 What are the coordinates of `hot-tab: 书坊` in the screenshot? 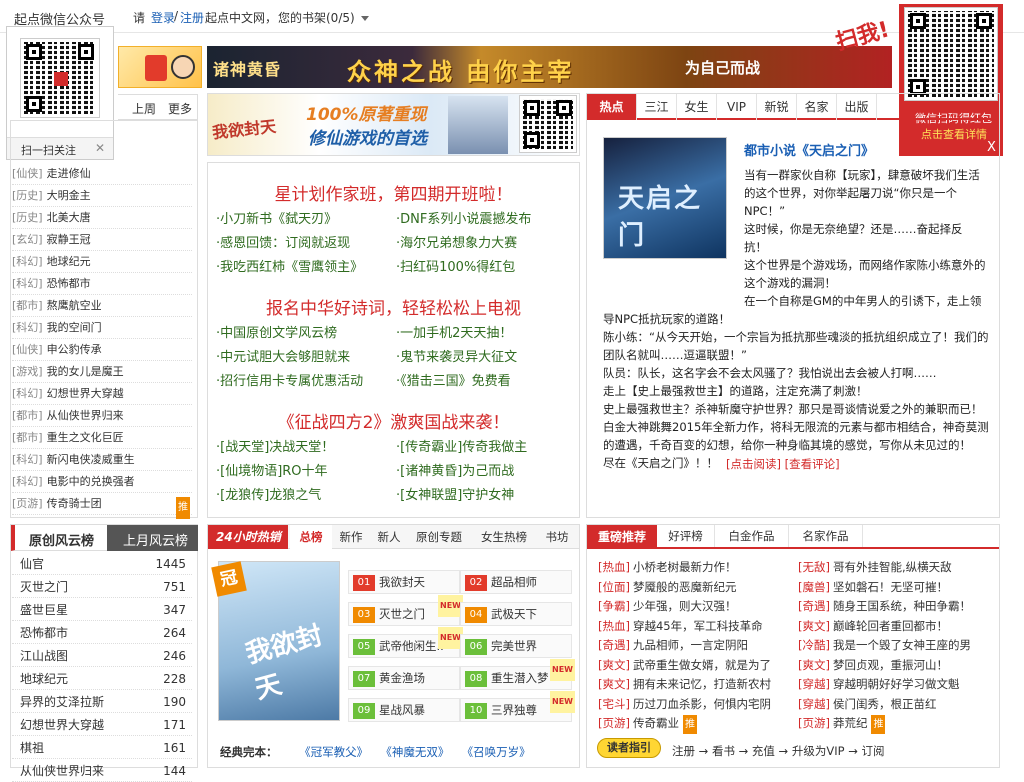 It's located at (557, 537).